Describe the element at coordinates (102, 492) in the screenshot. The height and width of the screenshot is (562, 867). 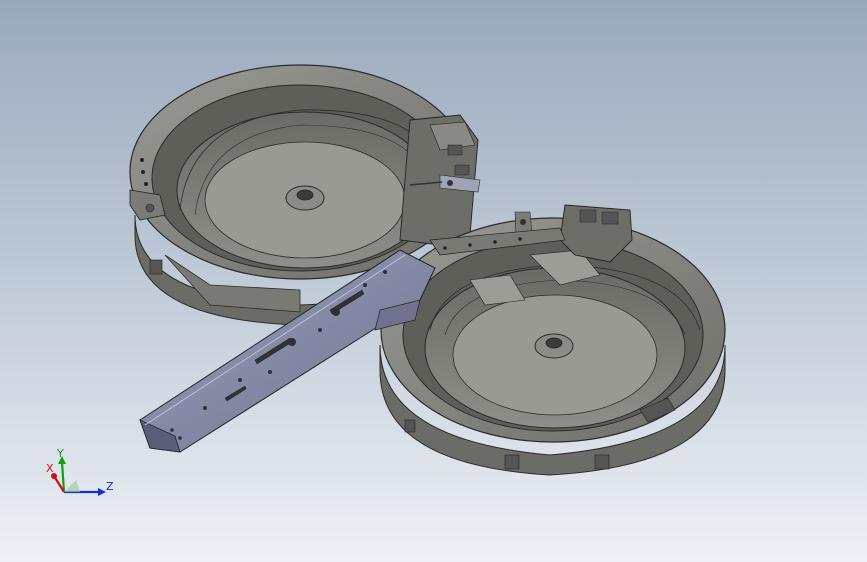
I see `axis-z-arrow` at that location.